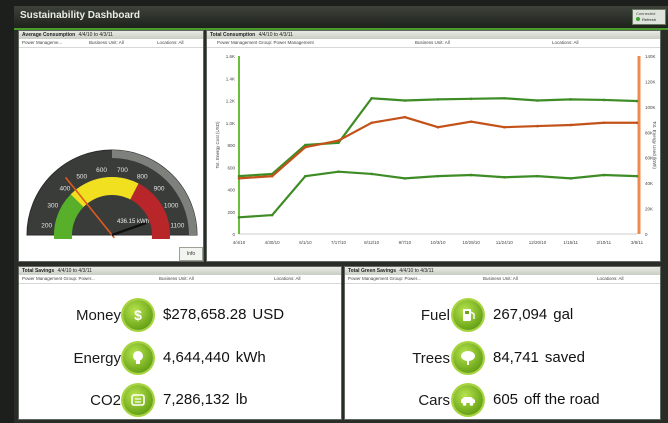 This screenshot has height=423, width=668. I want to click on y-left-tick-label: 200, so click(231, 212).